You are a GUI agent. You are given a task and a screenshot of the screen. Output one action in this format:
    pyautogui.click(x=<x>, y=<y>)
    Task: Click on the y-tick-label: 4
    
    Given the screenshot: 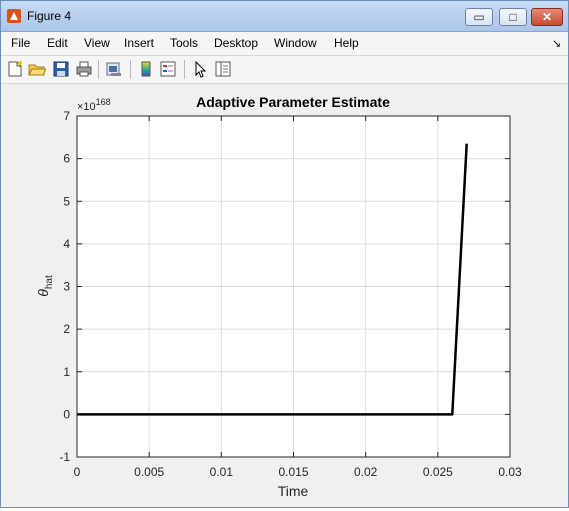 What is the action you would take?
    pyautogui.click(x=66, y=244)
    